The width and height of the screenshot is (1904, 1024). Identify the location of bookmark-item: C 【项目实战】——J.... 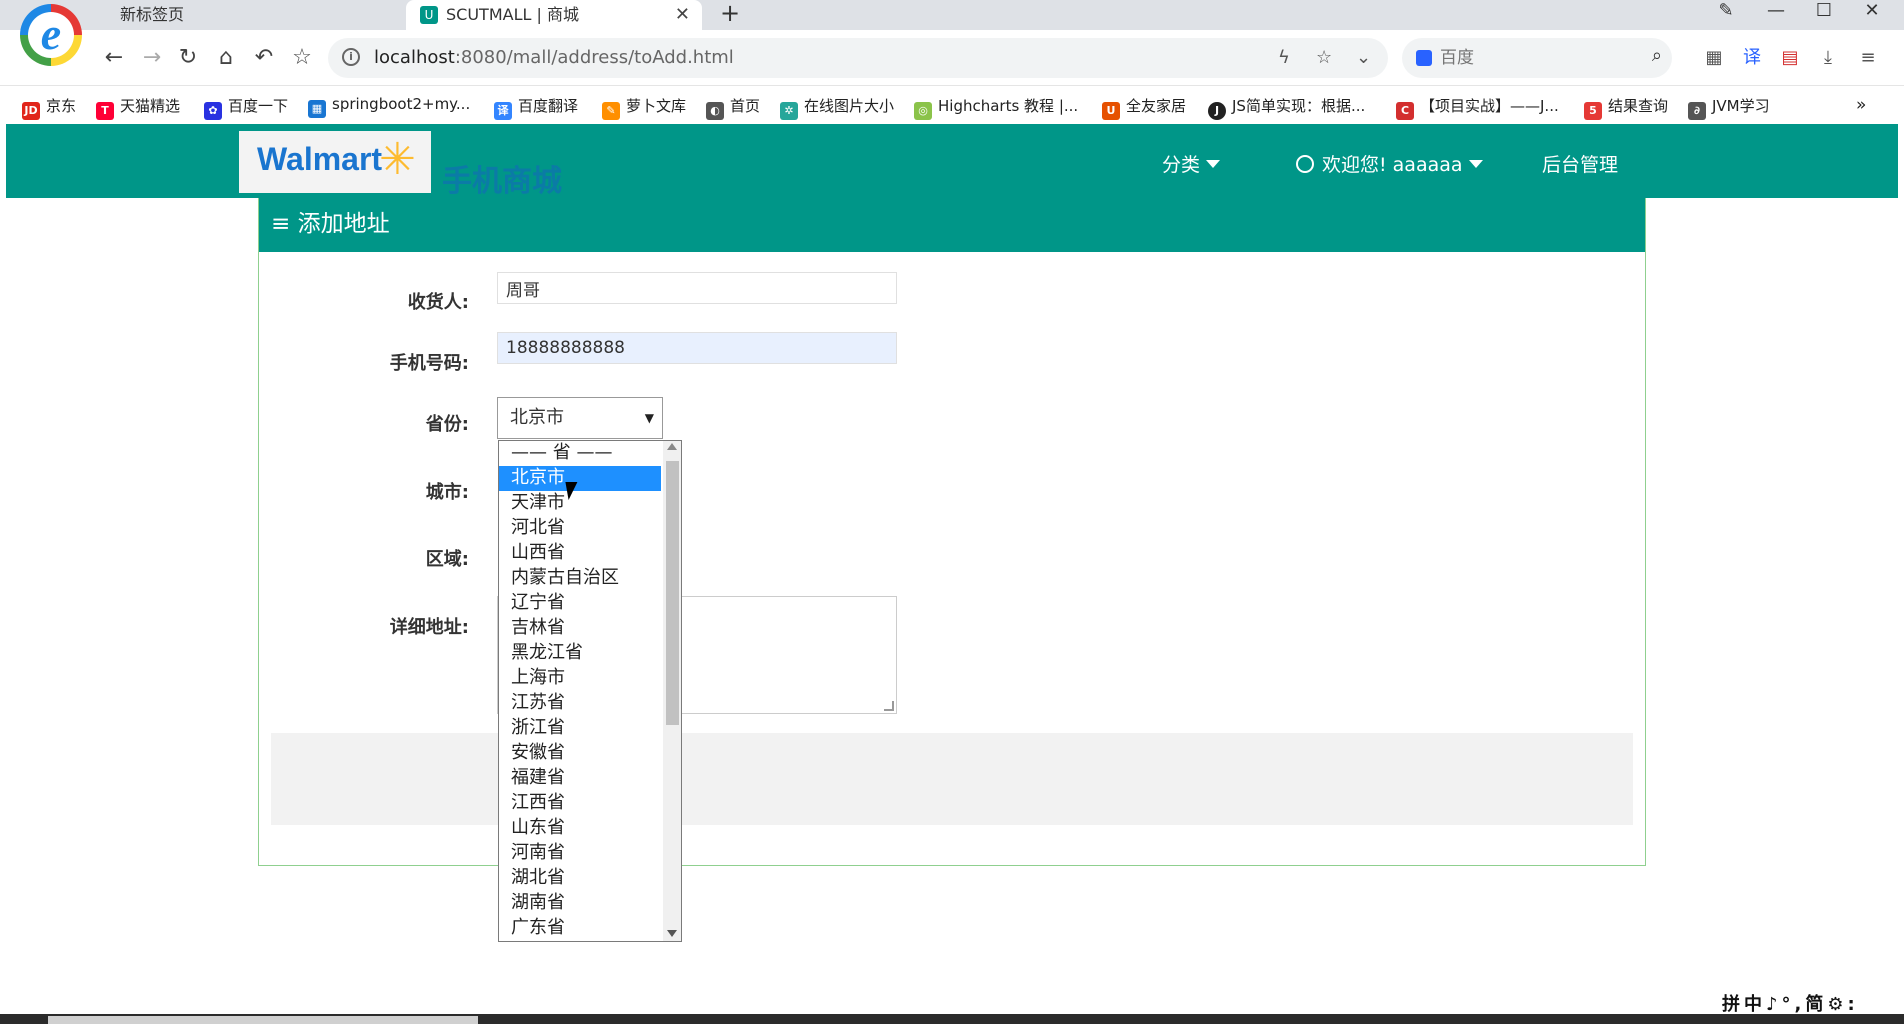
(1477, 107).